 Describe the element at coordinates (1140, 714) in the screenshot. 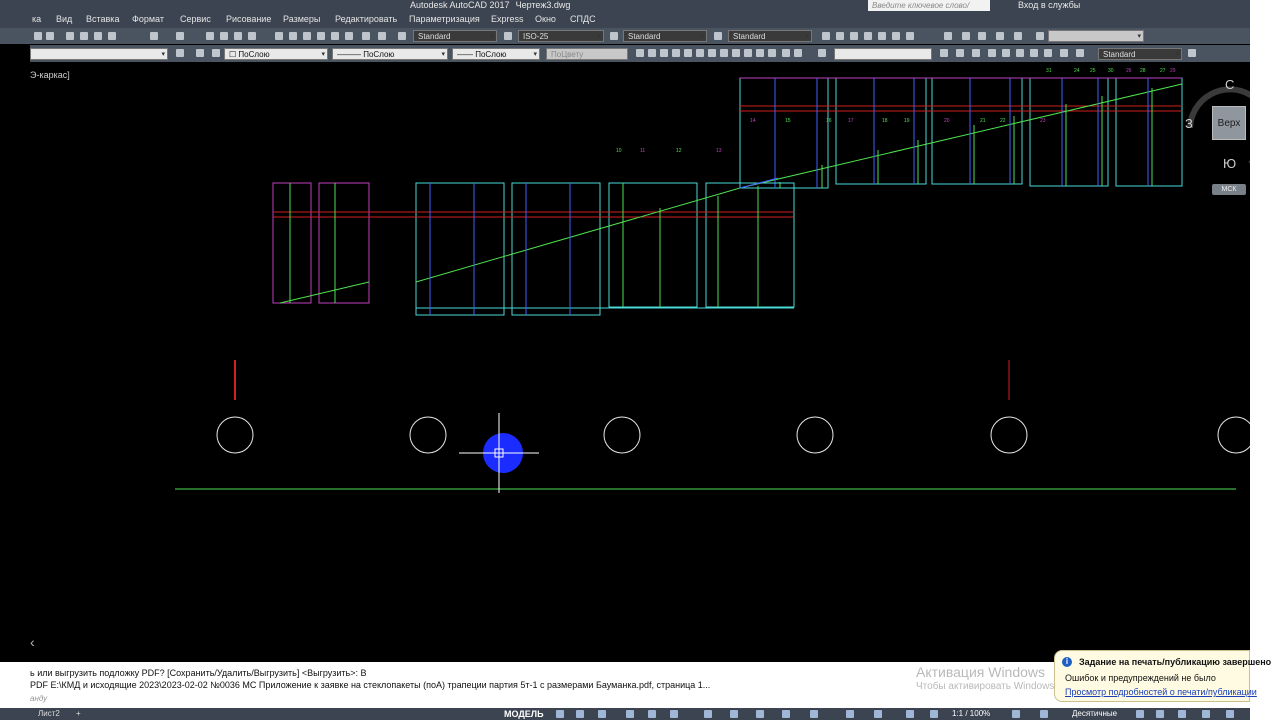

I see `quick-properties-icon` at that location.